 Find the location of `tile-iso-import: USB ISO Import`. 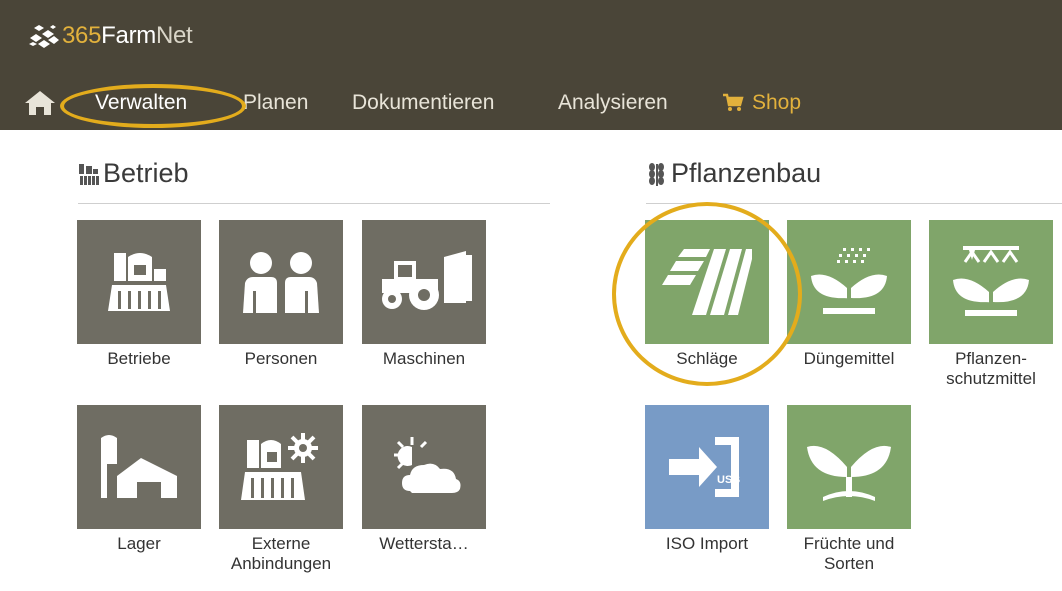

tile-iso-import: USB ISO Import is located at coordinates (707, 479).